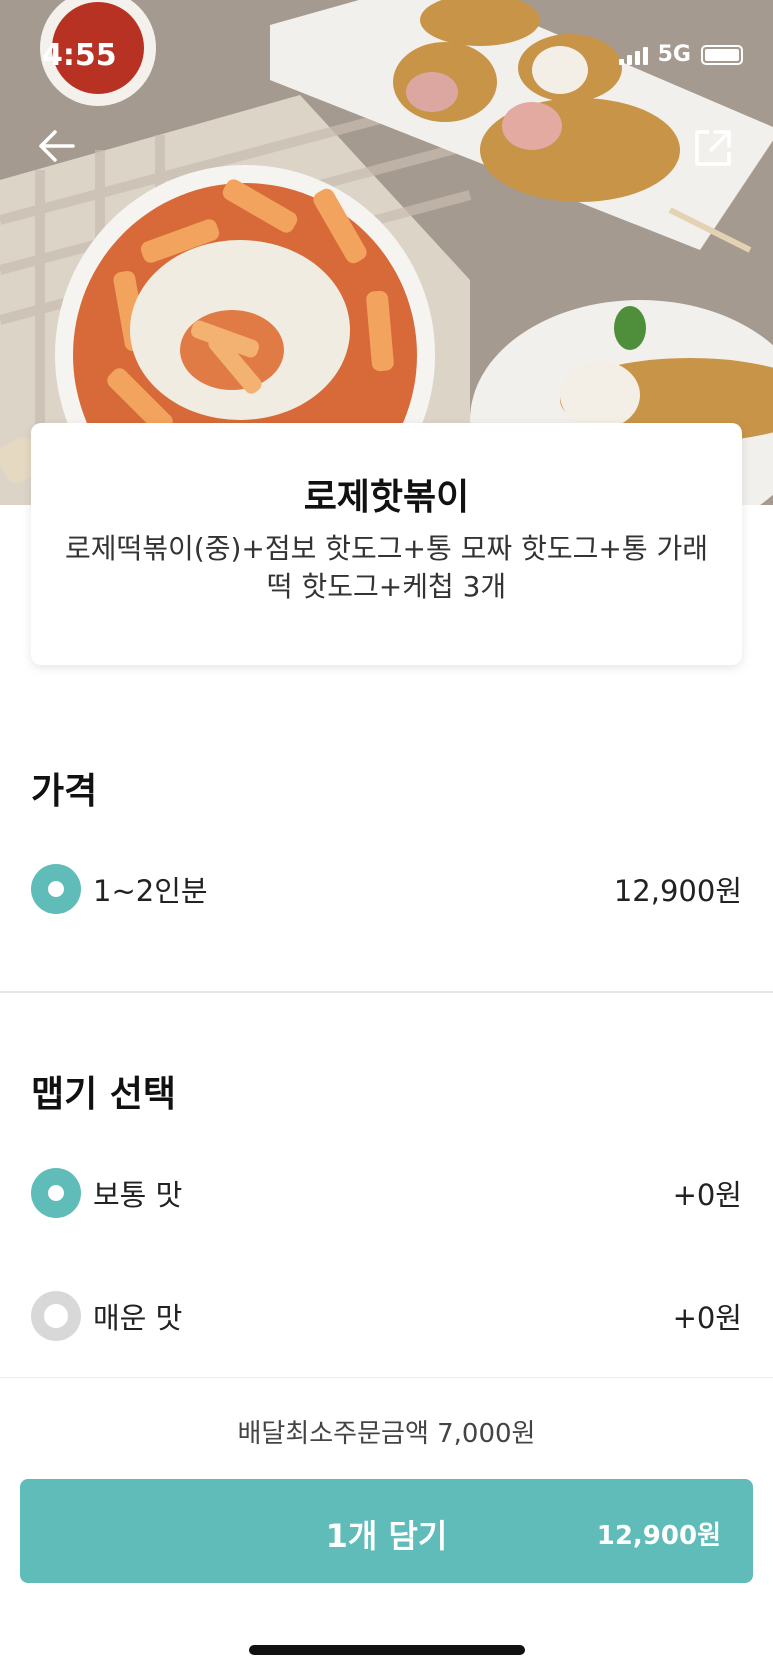  Describe the element at coordinates (386, 55) in the screenshot. I see `status-bar: 4:55 5G` at that location.